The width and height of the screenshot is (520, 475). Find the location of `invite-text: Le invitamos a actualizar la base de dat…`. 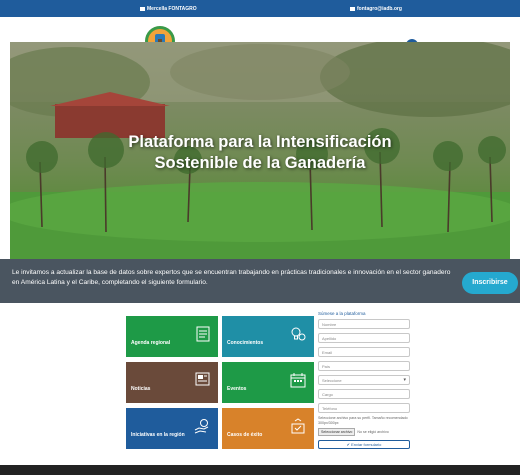

invite-text: Le invitamos a actualizar la base de dat… is located at coordinates (231, 277).